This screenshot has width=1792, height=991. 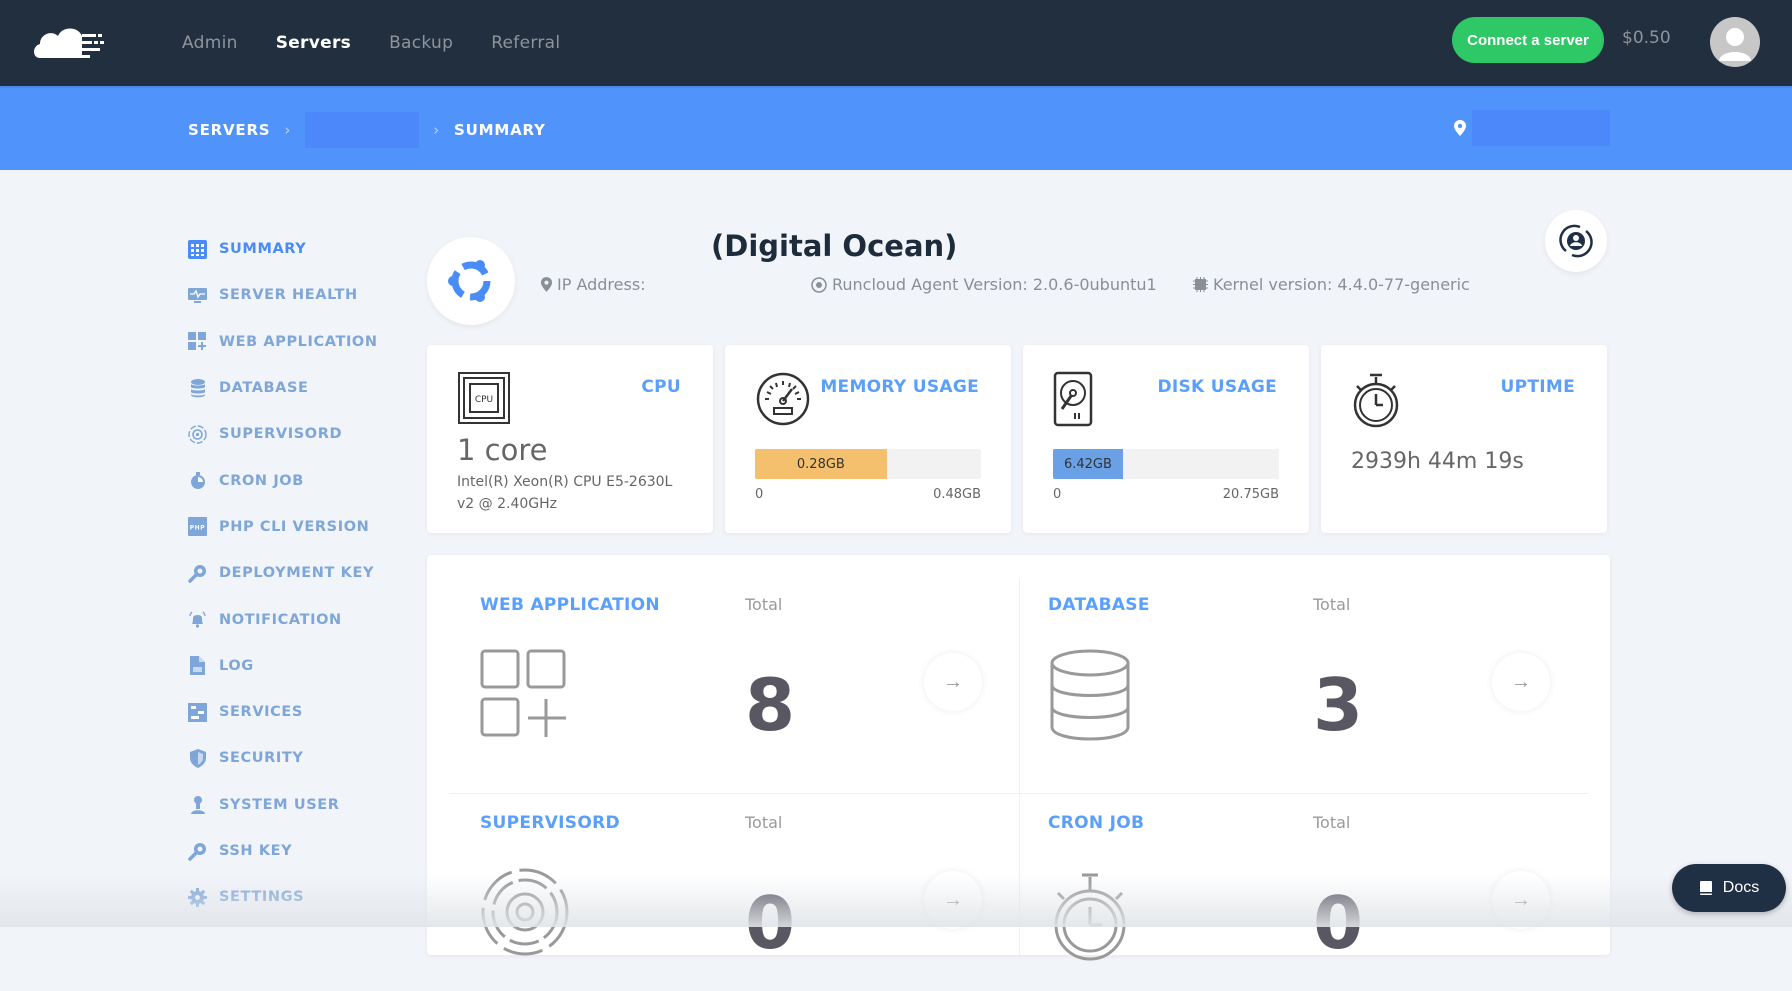 I want to click on breadcrumb-servers: SERVERS, so click(x=229, y=130).